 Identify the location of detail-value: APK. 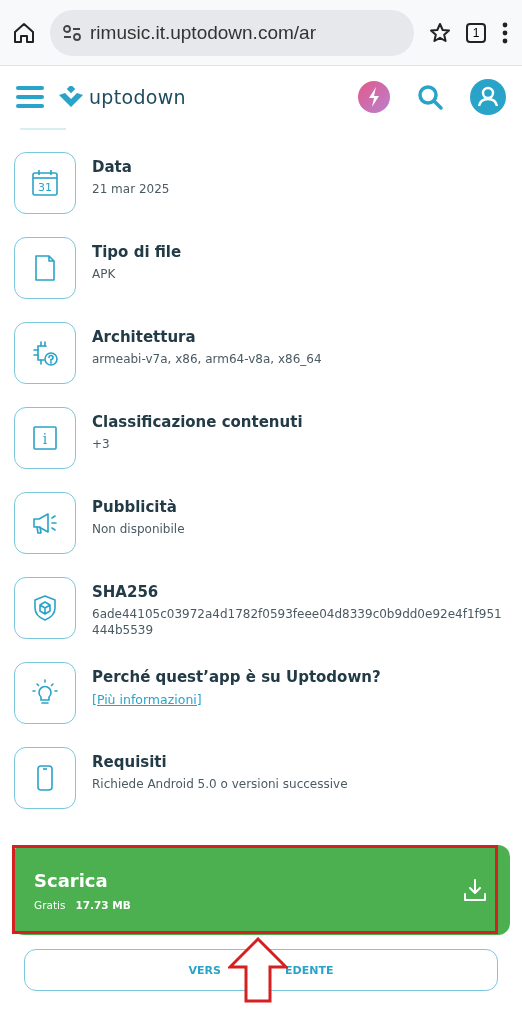
(104, 275).